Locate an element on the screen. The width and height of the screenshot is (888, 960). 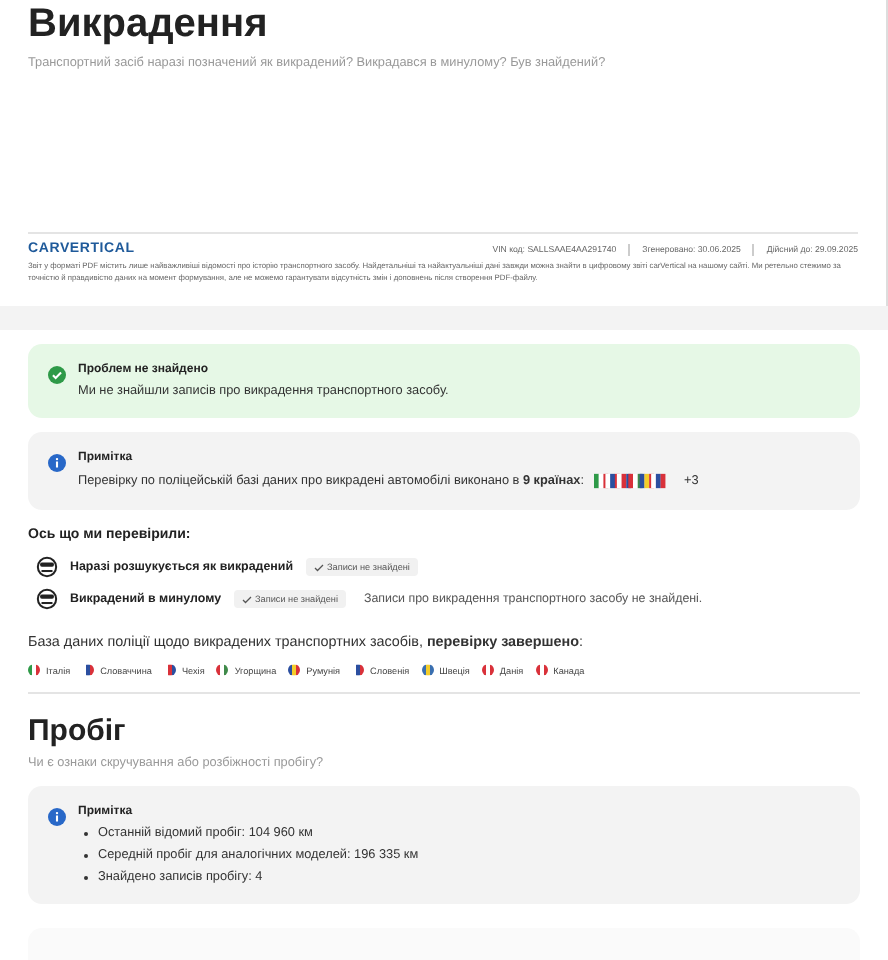
section-title: Викрадення is located at coordinates (149, 24).